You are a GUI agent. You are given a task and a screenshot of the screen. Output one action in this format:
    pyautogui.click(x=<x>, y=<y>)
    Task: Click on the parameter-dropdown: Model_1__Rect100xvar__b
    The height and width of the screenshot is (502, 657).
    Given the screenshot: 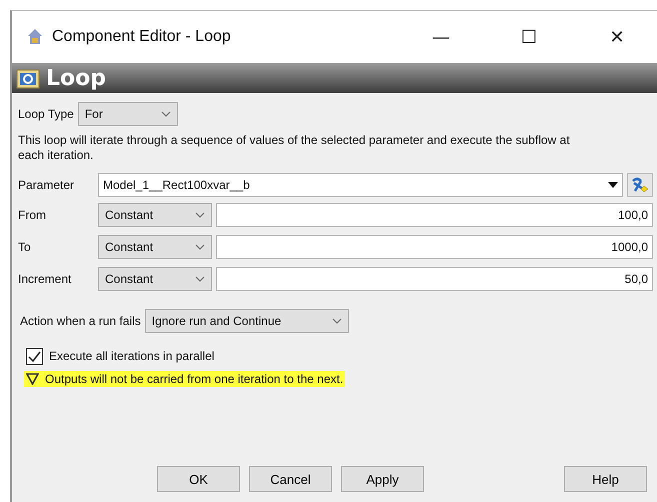 What is the action you would take?
    pyautogui.click(x=360, y=185)
    